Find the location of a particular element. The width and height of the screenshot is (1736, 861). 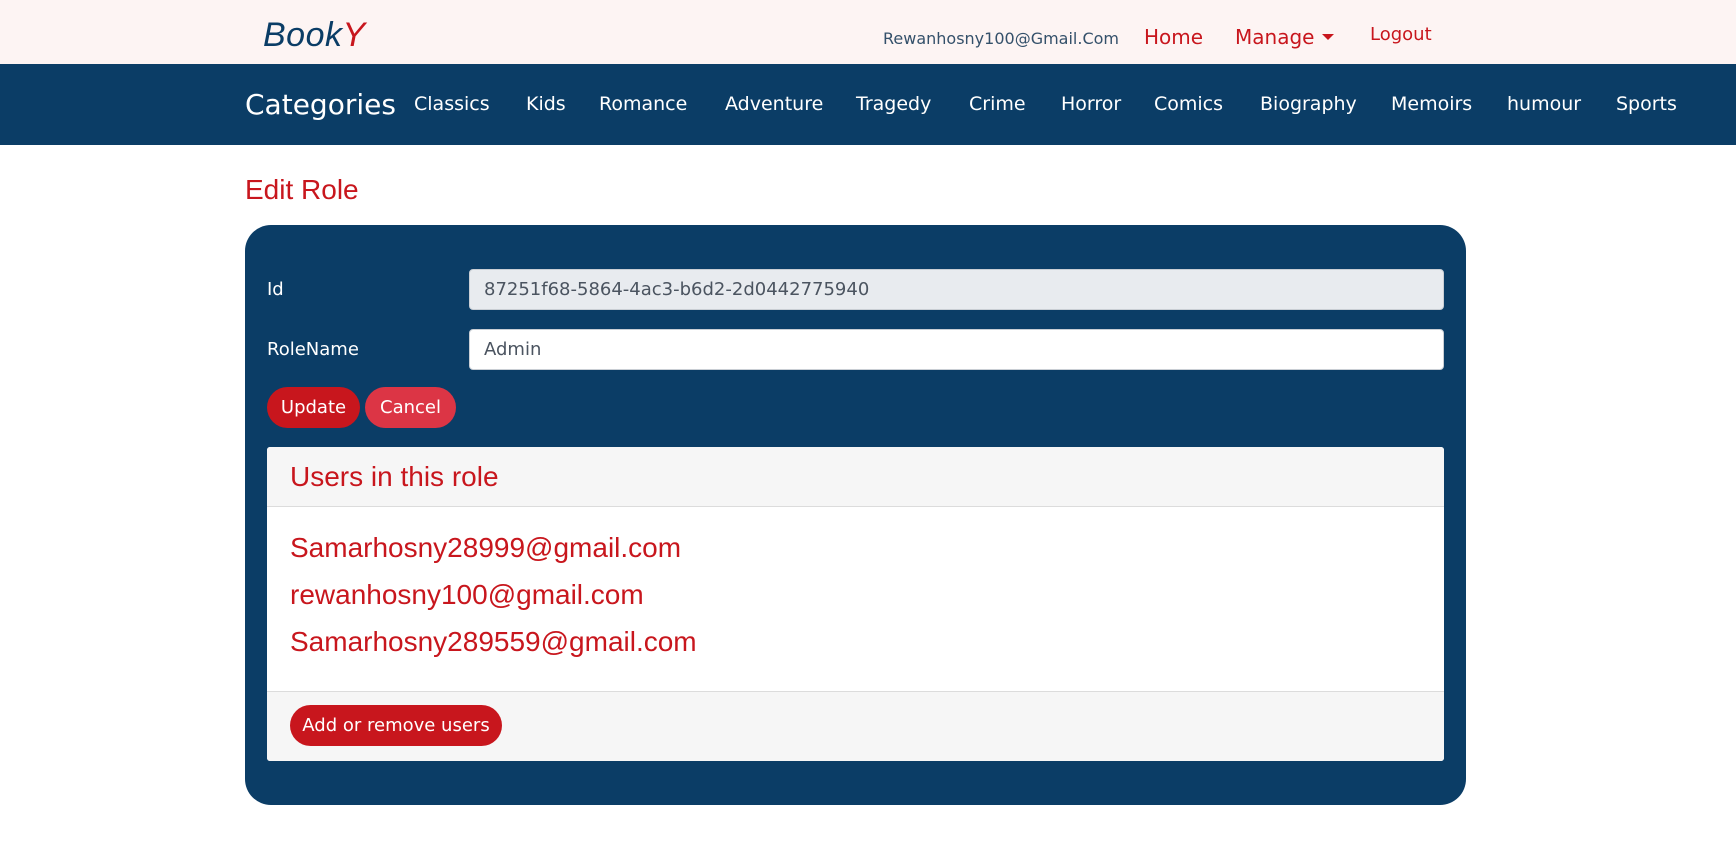

category-memoirs: Memoirs is located at coordinates (1431, 104).